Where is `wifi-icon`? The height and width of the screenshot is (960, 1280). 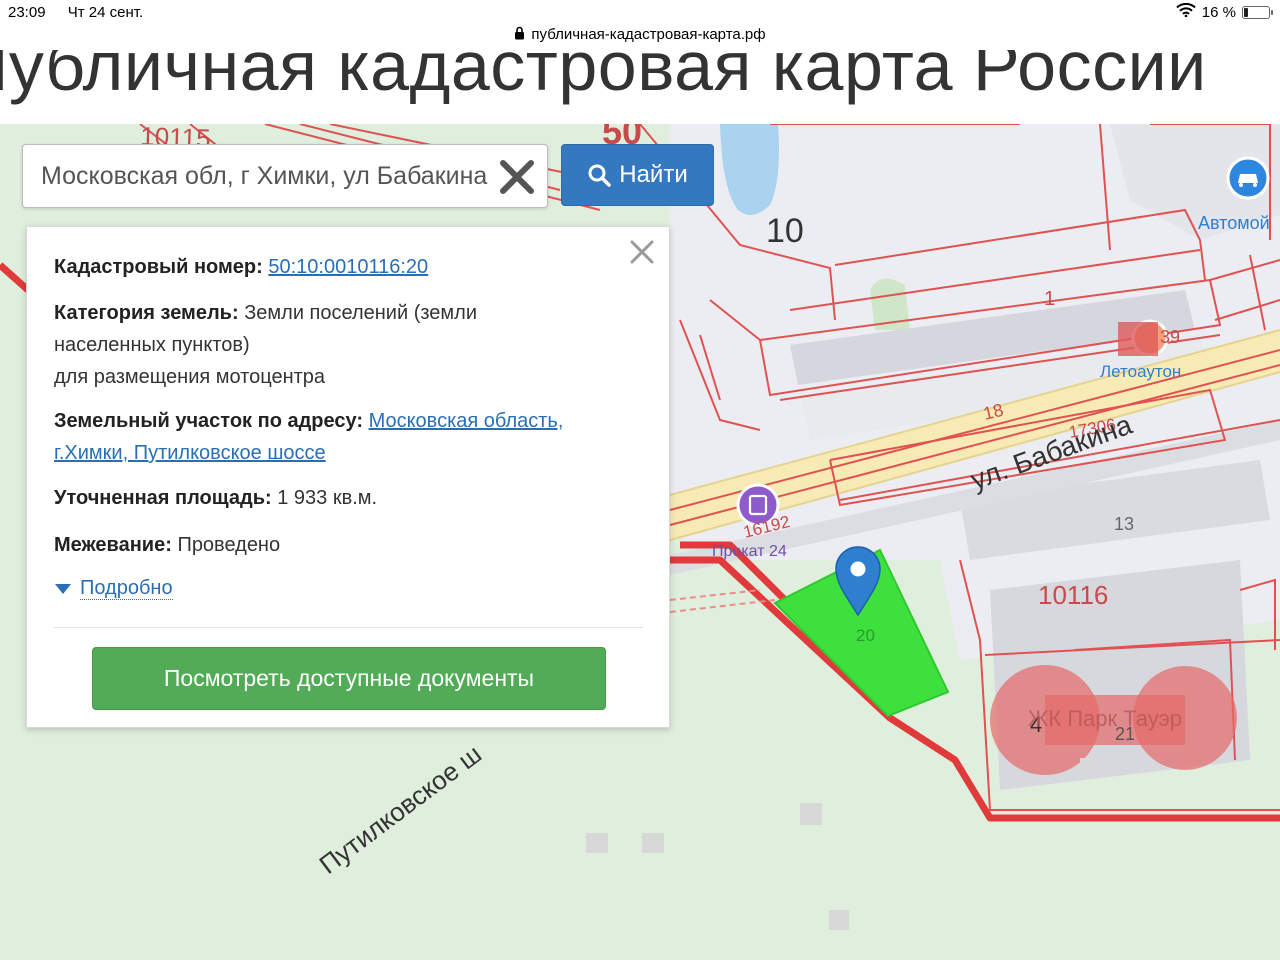
wifi-icon is located at coordinates (1186, 11).